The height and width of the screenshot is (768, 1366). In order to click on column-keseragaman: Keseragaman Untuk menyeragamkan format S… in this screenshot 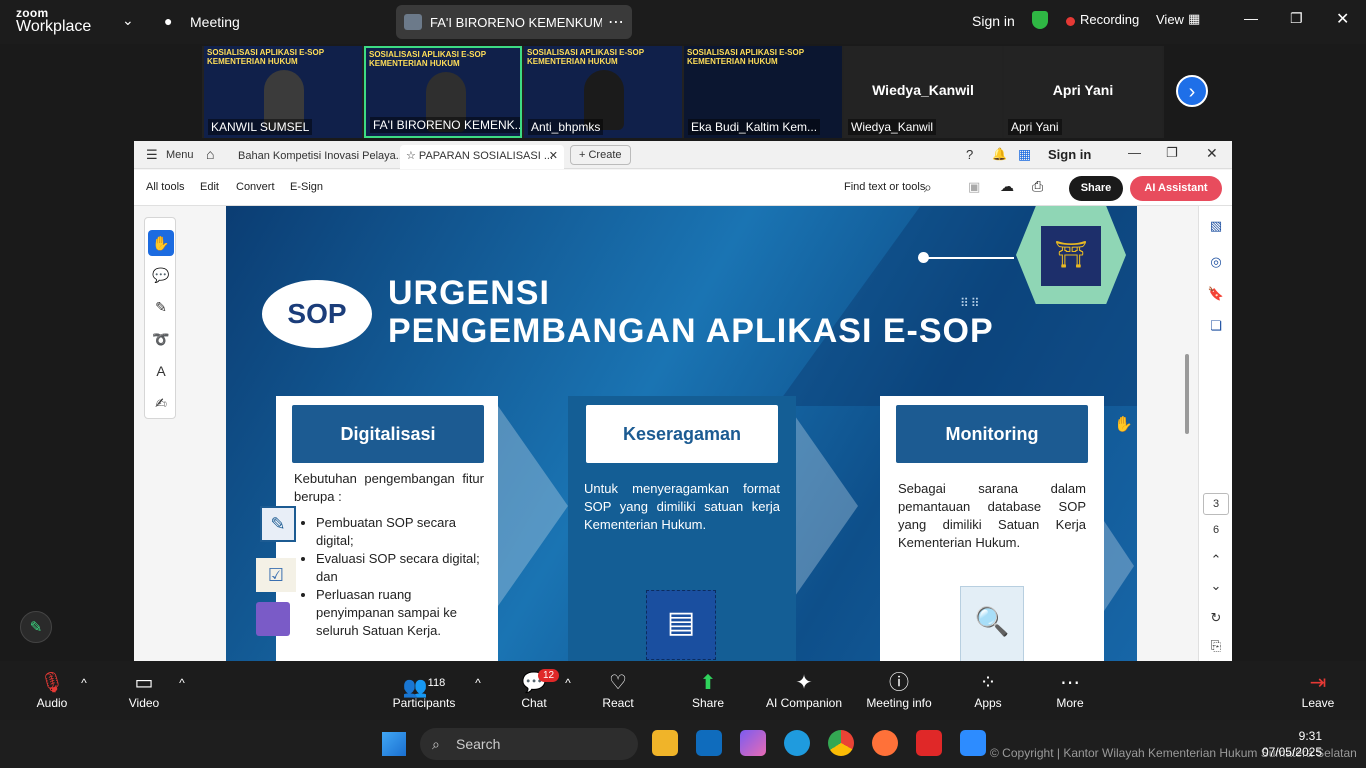, I will do `click(682, 528)`.